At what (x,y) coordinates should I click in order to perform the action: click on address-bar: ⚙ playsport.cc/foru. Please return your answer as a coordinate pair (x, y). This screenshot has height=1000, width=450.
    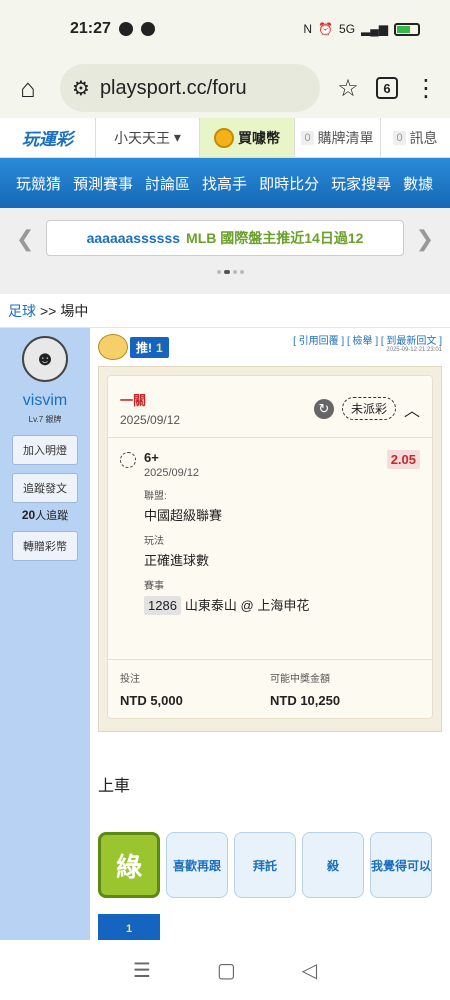
    Looking at the image, I should click on (190, 88).